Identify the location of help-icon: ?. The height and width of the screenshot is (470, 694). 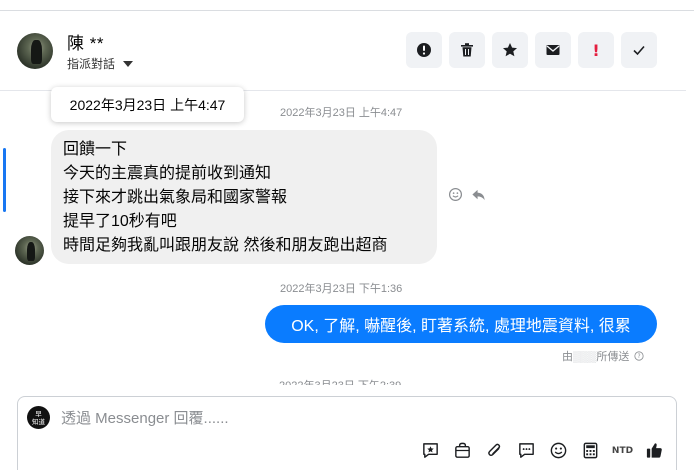
(639, 356).